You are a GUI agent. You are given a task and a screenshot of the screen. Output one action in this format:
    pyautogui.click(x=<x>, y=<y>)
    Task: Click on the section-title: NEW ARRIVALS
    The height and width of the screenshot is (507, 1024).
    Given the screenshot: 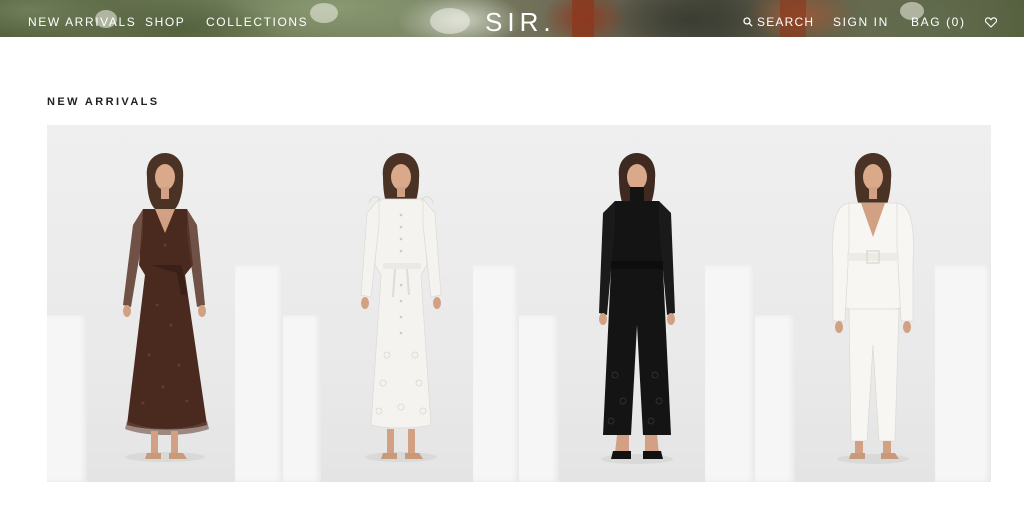 What is the action you would take?
    pyautogui.click(x=103, y=102)
    